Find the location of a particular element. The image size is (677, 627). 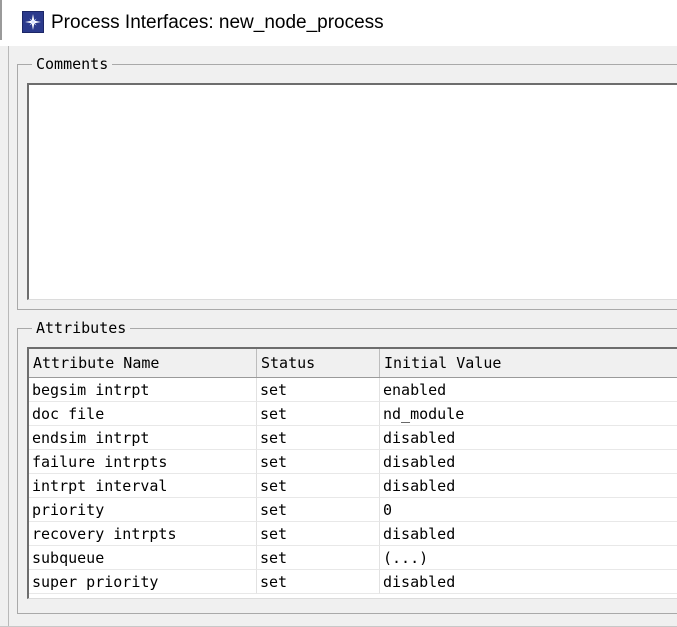

table-row: doc file set nd_module is located at coordinates (353, 414).